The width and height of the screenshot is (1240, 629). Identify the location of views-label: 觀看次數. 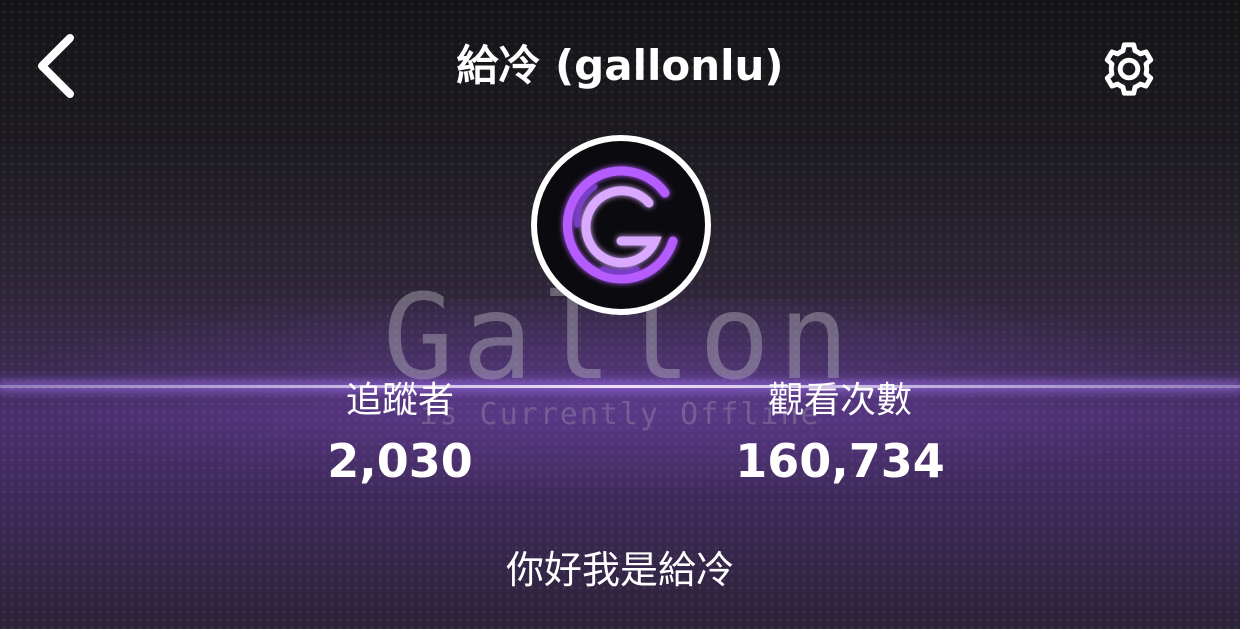
(839, 400).